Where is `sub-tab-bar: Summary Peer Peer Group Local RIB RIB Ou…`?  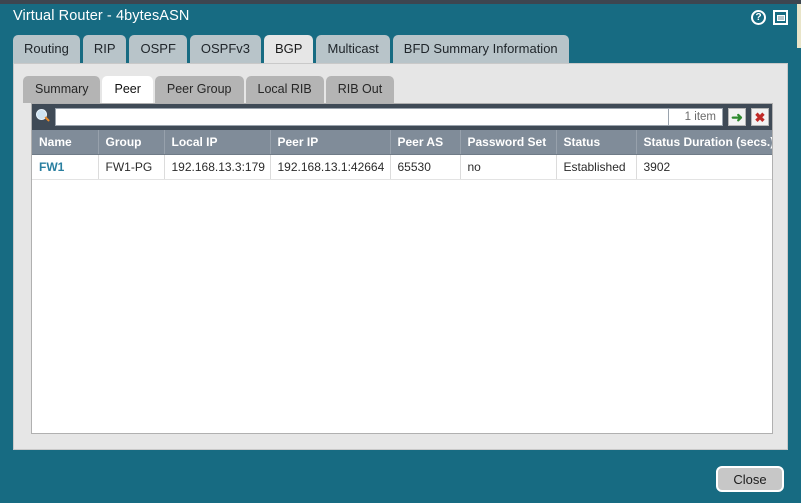 sub-tab-bar: Summary Peer Peer Group Local RIB RIB Ou… is located at coordinates (209, 89).